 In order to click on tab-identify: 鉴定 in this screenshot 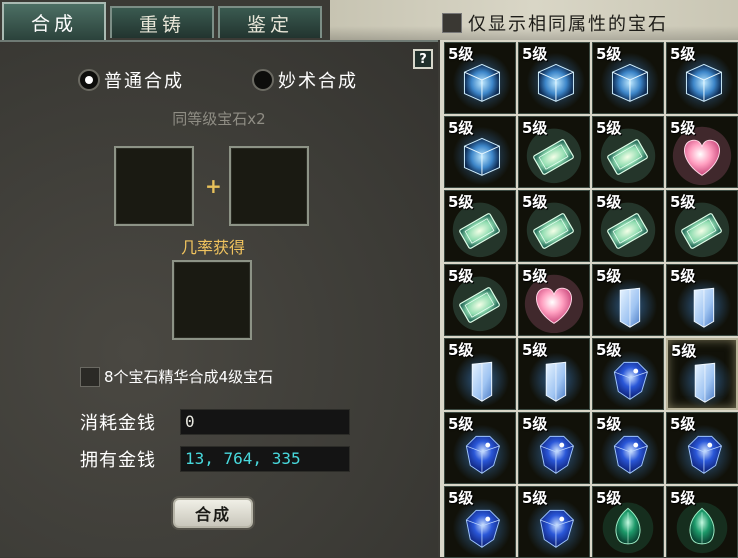, I will do `click(270, 22)`.